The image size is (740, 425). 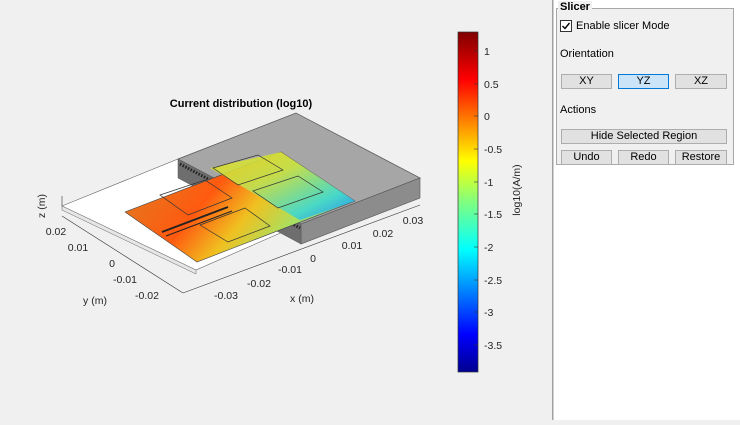 I want to click on x-tick: 0.01, so click(x=352, y=246).